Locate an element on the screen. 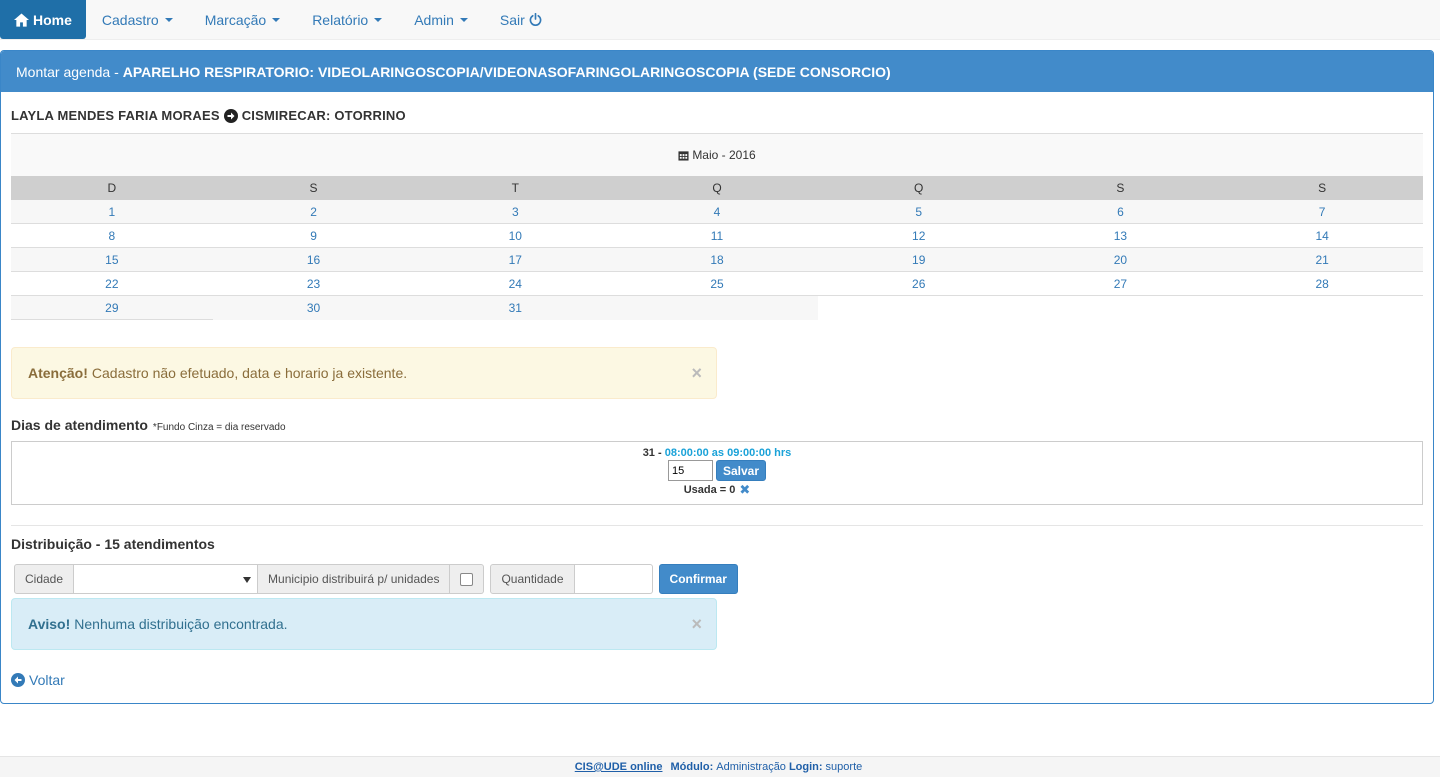  nav-home: Home is located at coordinates (43, 19).